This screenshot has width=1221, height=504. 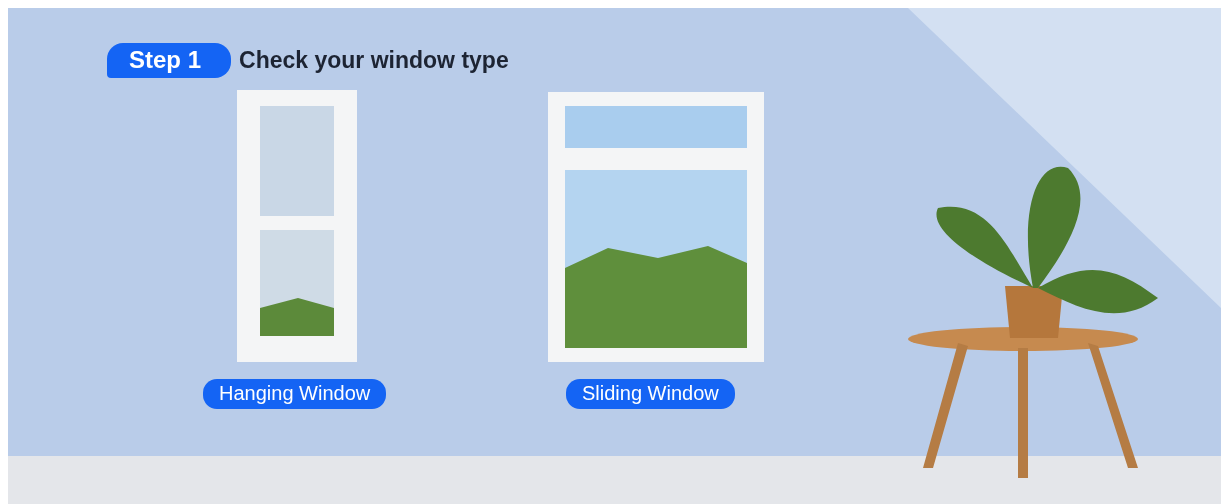 I want to click on step-badge: Step 1, so click(x=169, y=60).